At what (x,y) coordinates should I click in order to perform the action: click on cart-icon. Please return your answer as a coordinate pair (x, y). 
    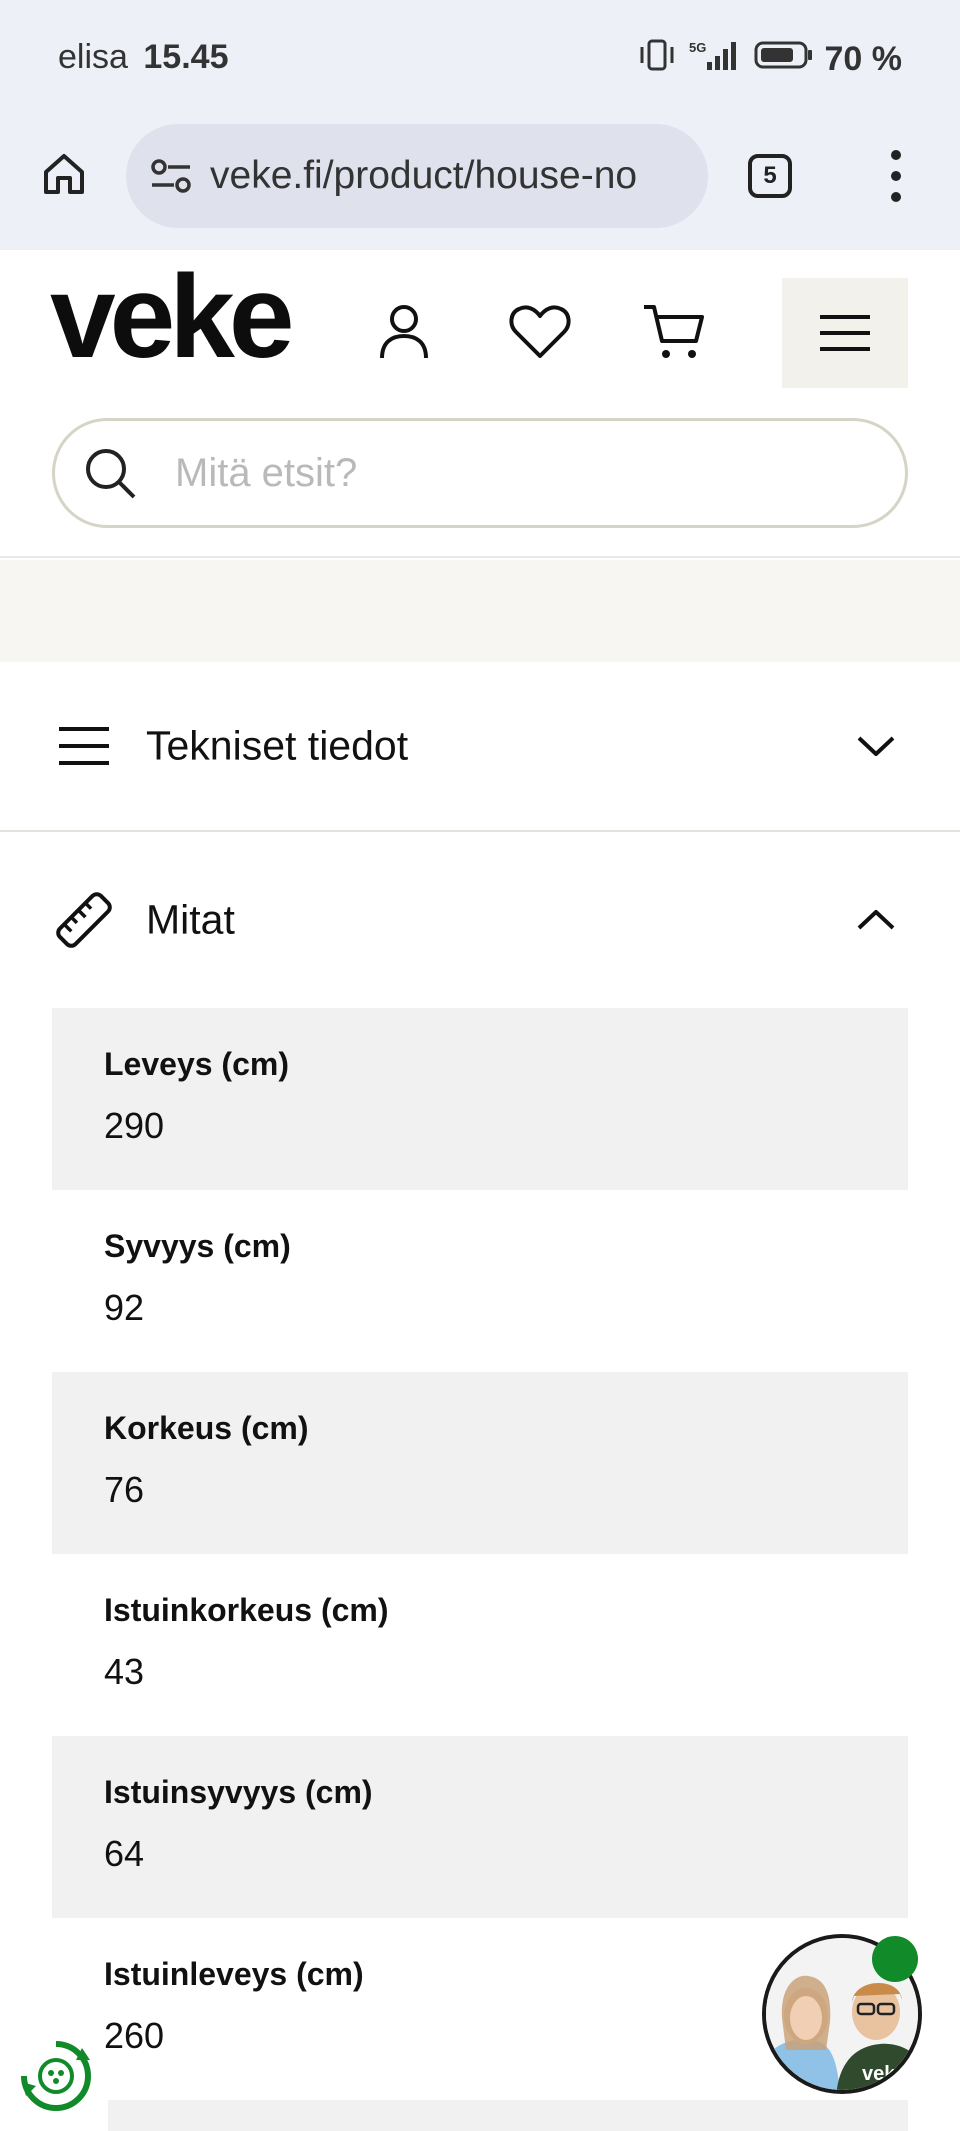
    Looking at the image, I should click on (674, 331).